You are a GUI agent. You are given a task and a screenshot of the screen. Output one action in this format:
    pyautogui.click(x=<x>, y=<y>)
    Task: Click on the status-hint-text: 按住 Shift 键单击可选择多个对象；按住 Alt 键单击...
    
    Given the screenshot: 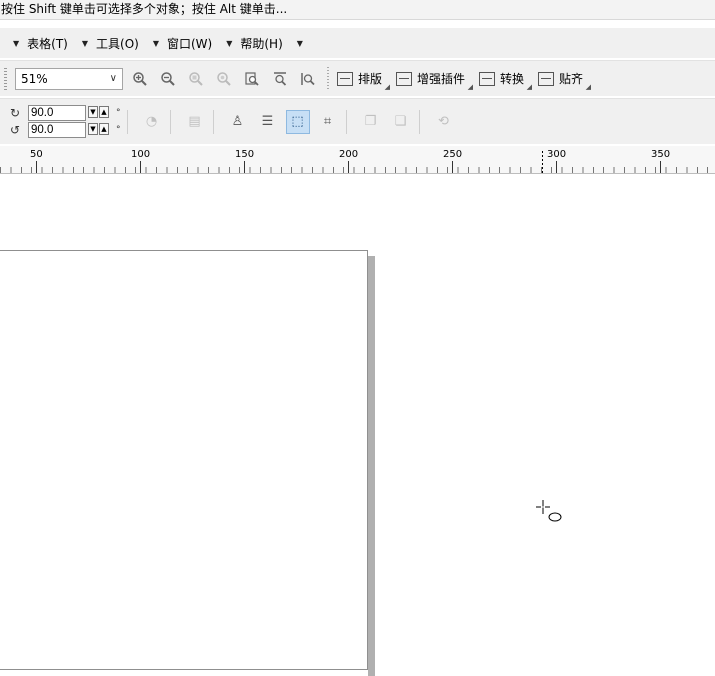 What is the action you would take?
    pyautogui.click(x=144, y=9)
    